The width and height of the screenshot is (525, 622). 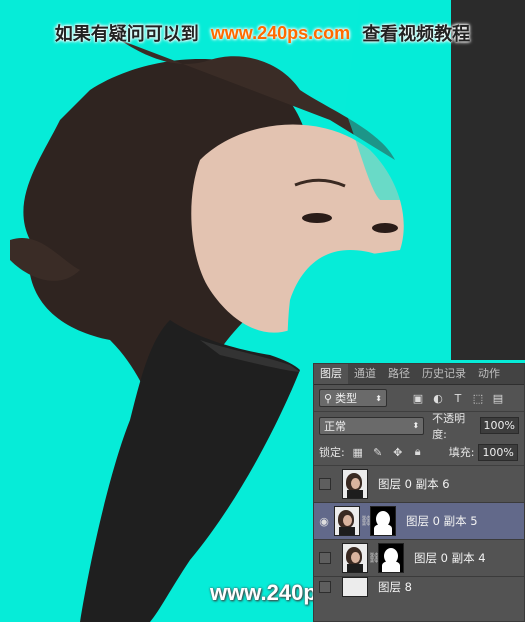 What do you see at coordinates (399, 374) in the screenshot?
I see `tab-paths: 路径` at bounding box center [399, 374].